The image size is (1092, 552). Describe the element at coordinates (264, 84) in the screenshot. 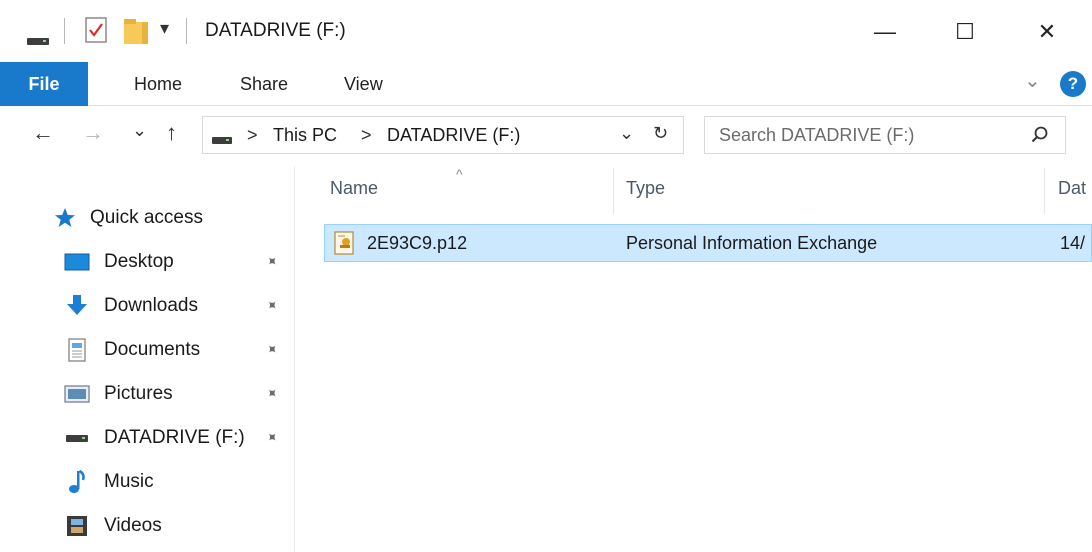

I see `tab-share: Share` at that location.